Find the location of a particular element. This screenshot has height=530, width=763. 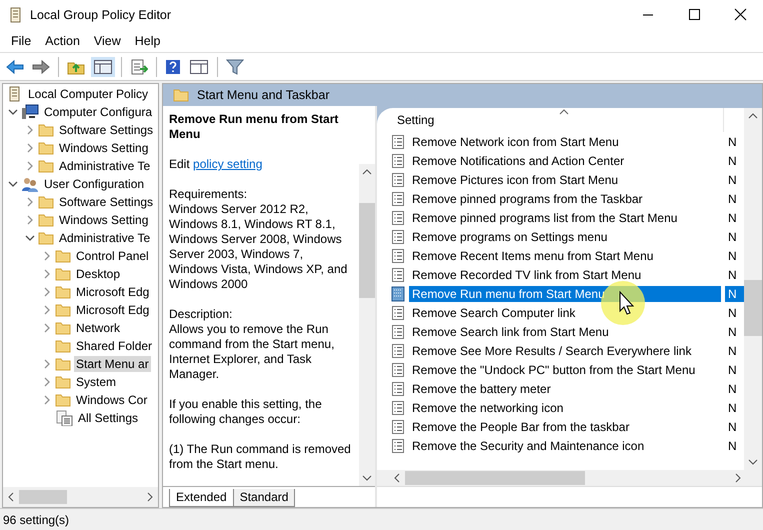

settings-list-icon is located at coordinates (64, 418).